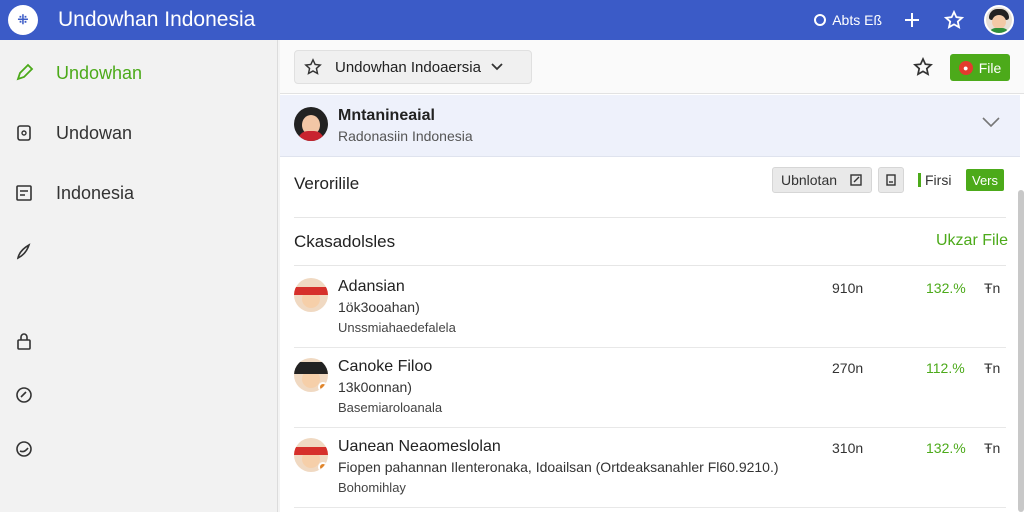 This screenshot has height=512, width=1024. Describe the element at coordinates (848, 448) in the screenshot. I see `item-size: 310n` at that location.